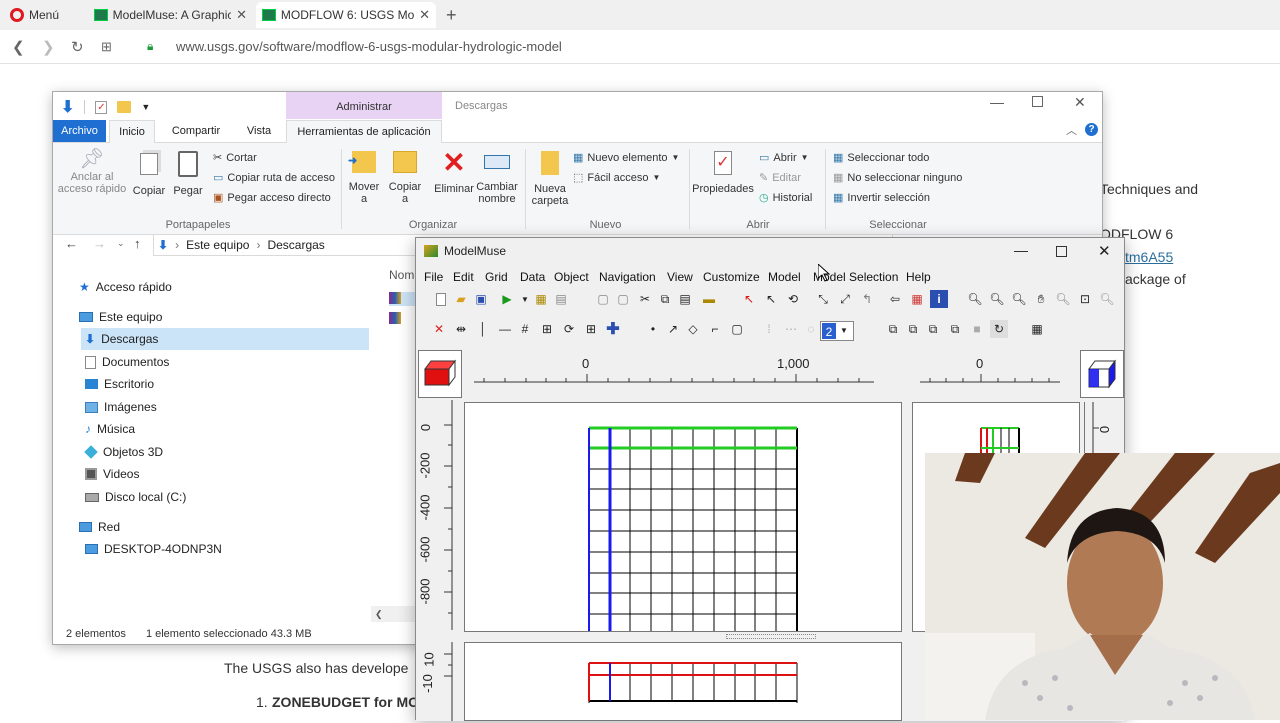 The height and width of the screenshot is (723, 1280). Describe the element at coordinates (913, 329) in the screenshot. I see `cube-front-icon: ⧉` at that location.